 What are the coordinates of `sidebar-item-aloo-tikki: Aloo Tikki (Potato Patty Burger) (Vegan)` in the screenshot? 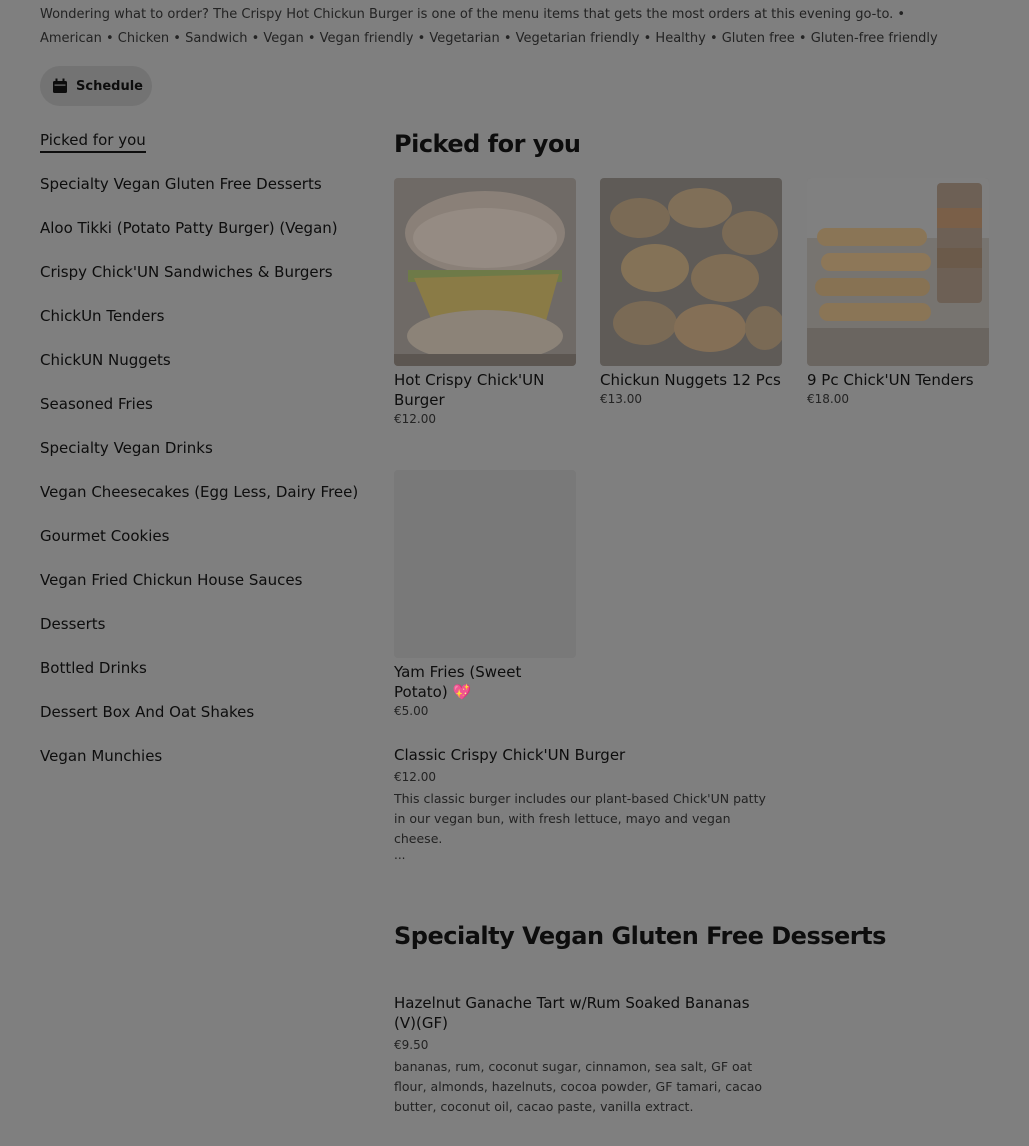 It's located at (200, 236).